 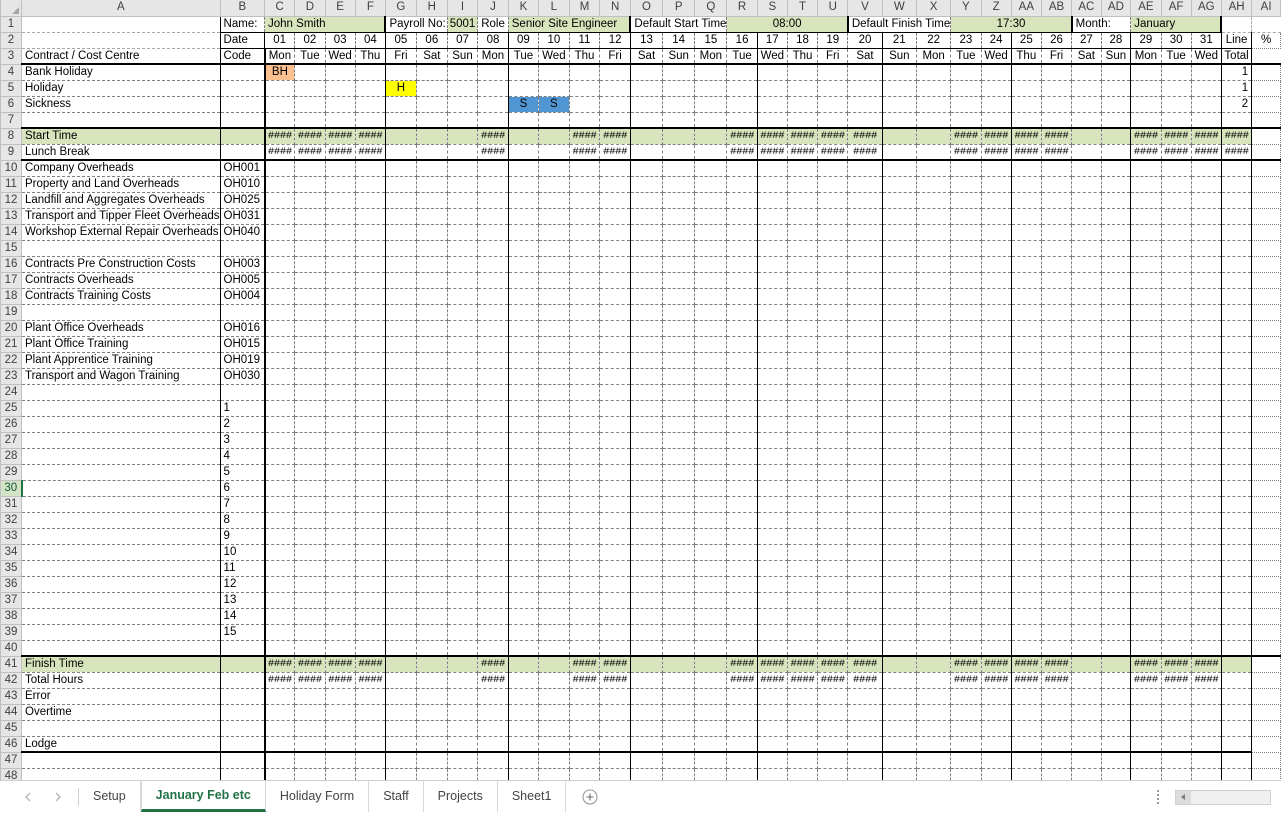 I want to click on day-header-12: Sat, so click(x=647, y=56).